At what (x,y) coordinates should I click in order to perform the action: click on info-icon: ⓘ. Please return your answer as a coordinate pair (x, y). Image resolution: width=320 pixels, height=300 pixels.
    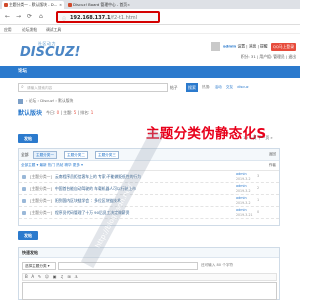
    Looking at the image, I should click on (64, 18).